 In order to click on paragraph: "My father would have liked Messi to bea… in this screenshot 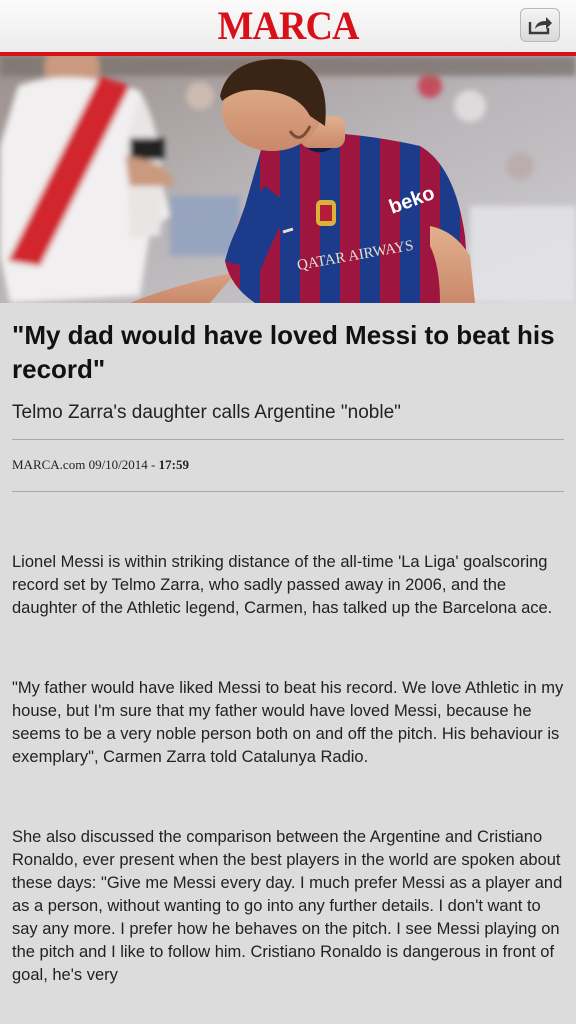, I will do `click(288, 722)`.